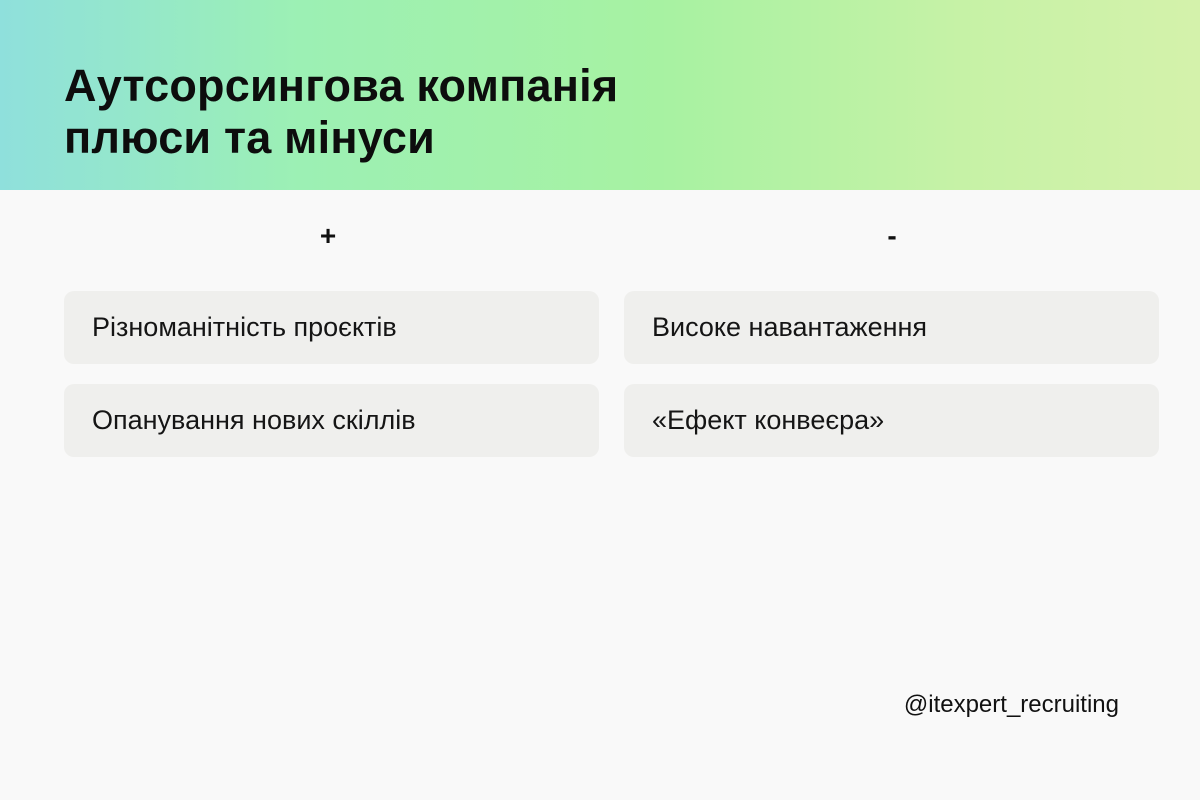 This screenshot has height=800, width=1200. I want to click on title-line-1: Аутсорсингова компанія, so click(341, 85).